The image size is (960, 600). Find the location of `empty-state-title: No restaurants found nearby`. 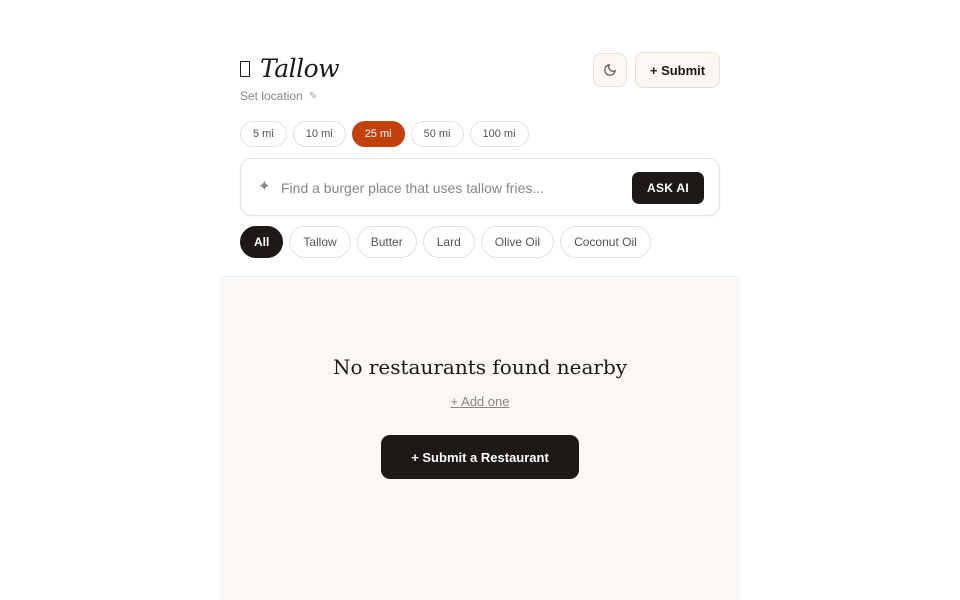

empty-state-title: No restaurants found nearby is located at coordinates (480, 367).